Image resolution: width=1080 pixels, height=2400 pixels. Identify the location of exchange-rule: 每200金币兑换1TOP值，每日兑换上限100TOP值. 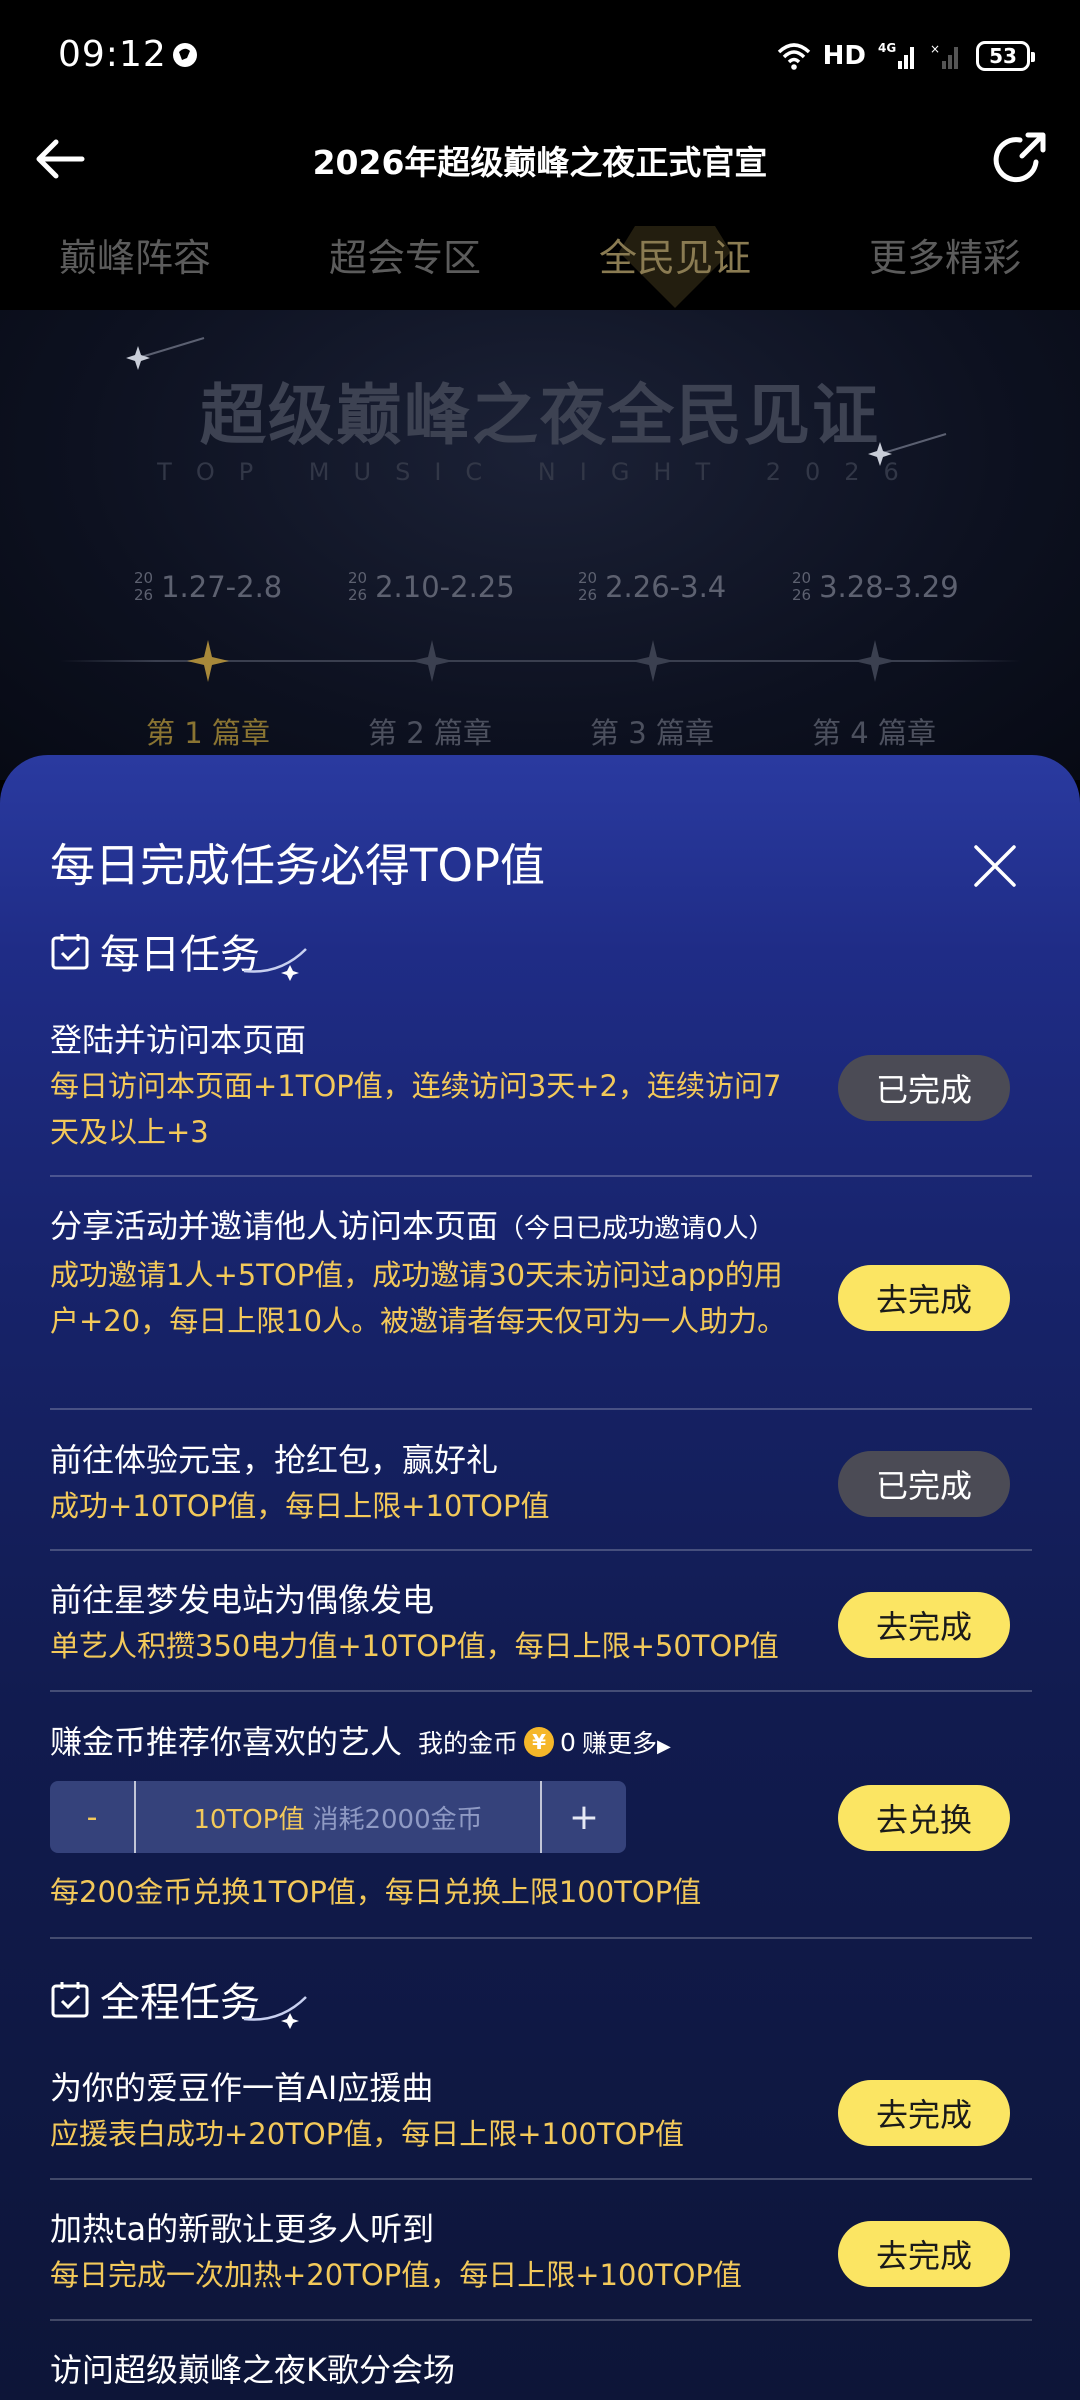
(541, 1892).